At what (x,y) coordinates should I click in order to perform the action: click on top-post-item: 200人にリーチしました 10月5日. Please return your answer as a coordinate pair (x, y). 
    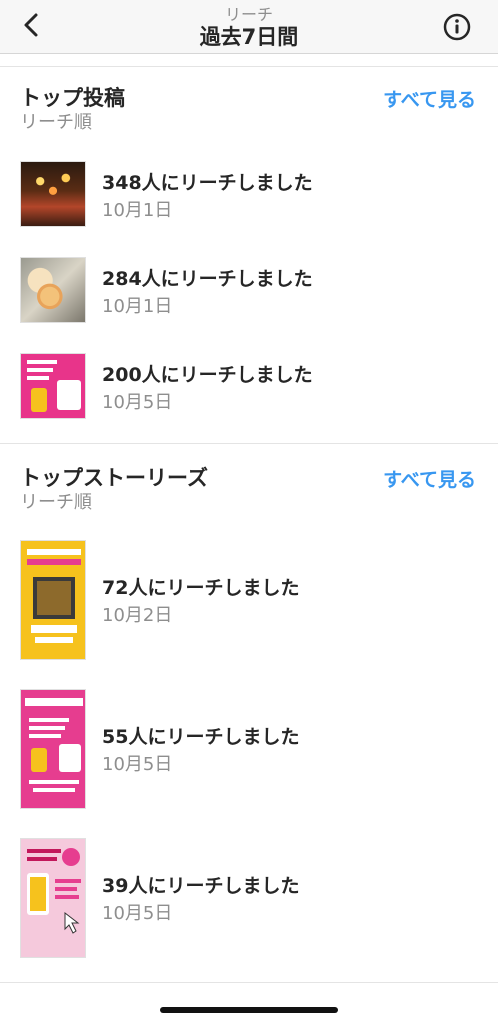
    Looking at the image, I should click on (249, 386).